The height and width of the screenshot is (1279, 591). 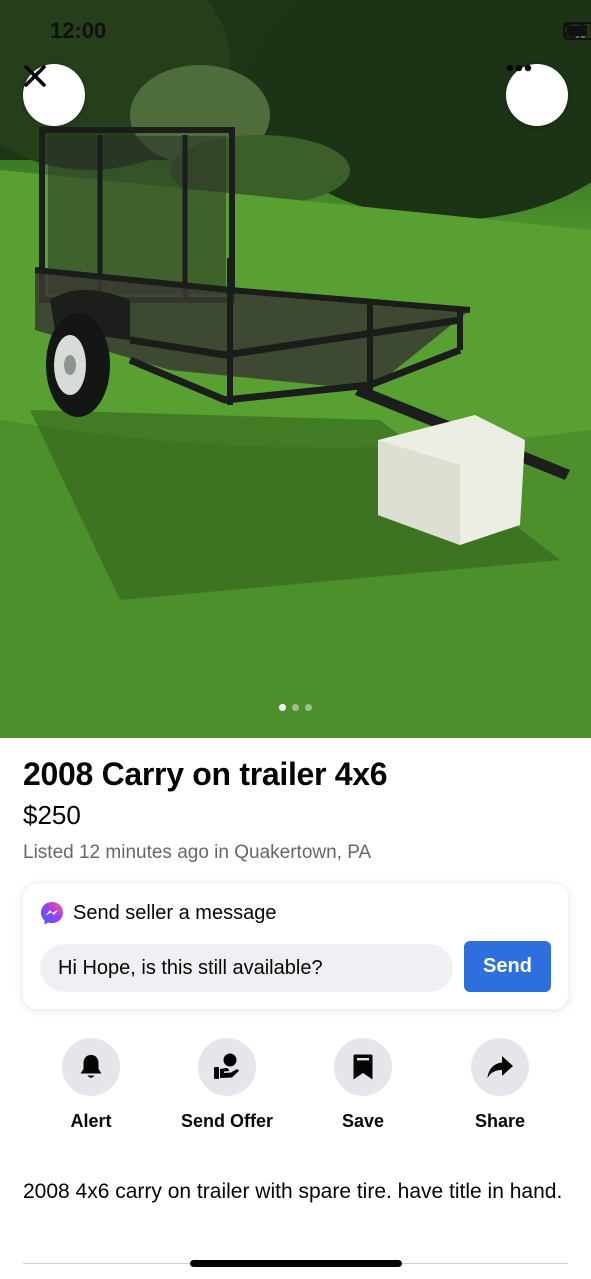 I want to click on messenger-icon, so click(x=52, y=913).